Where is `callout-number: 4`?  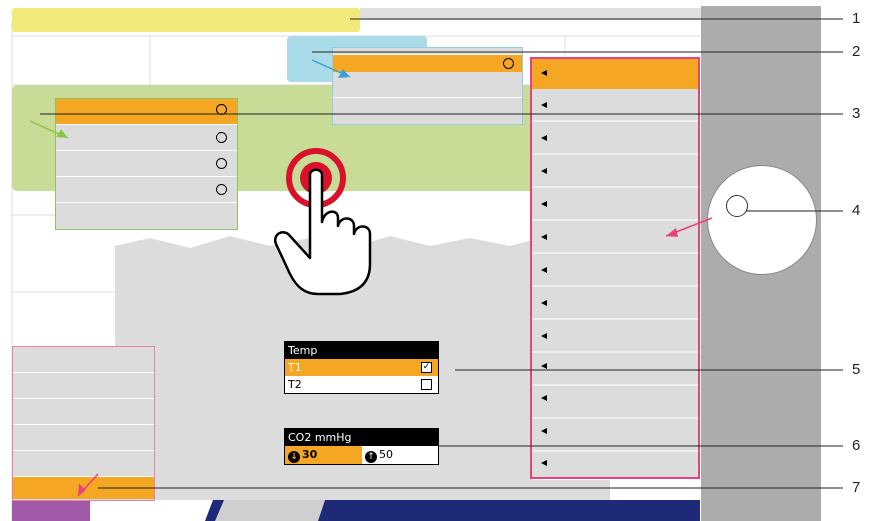 callout-number: 4 is located at coordinates (856, 210).